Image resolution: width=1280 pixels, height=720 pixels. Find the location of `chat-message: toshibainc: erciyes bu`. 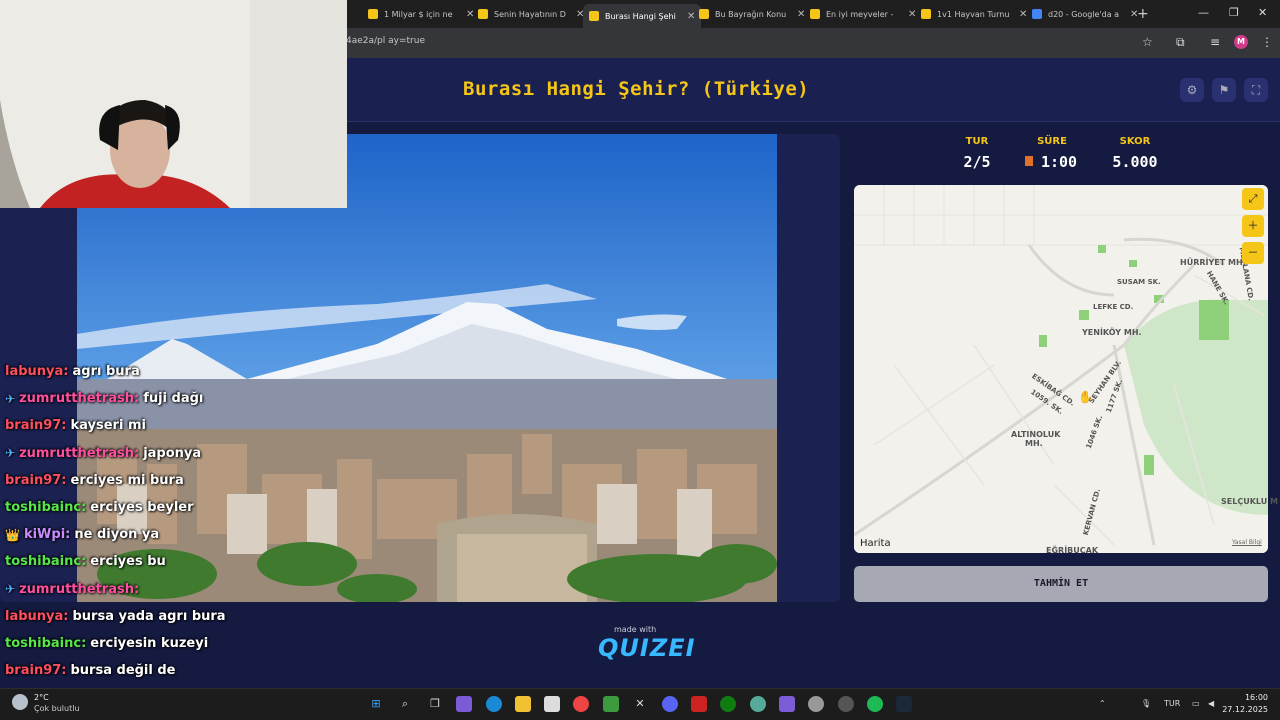

chat-message: toshibainc: erciyes bu is located at coordinates (215, 561).